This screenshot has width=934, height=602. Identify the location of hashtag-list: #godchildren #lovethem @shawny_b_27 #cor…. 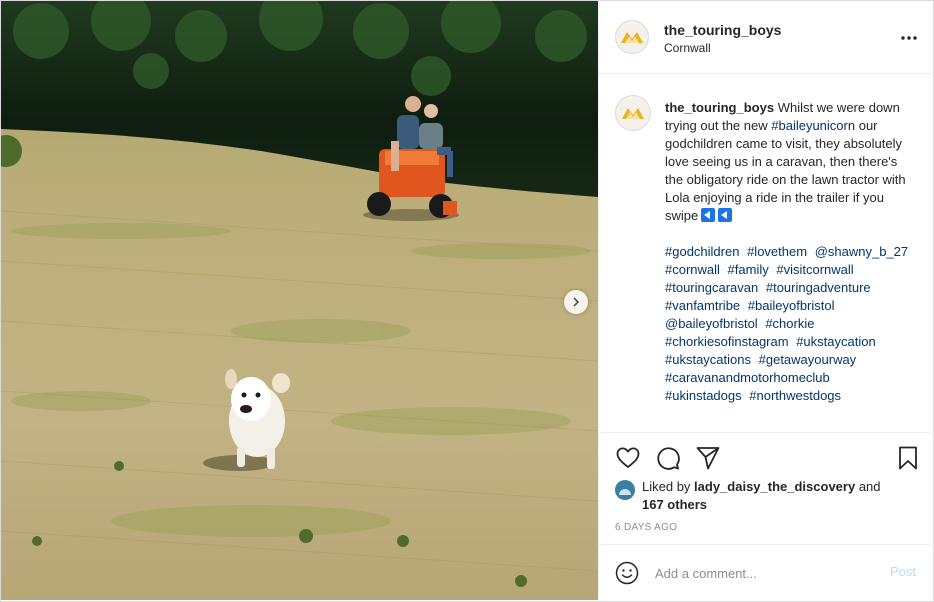
(790, 324).